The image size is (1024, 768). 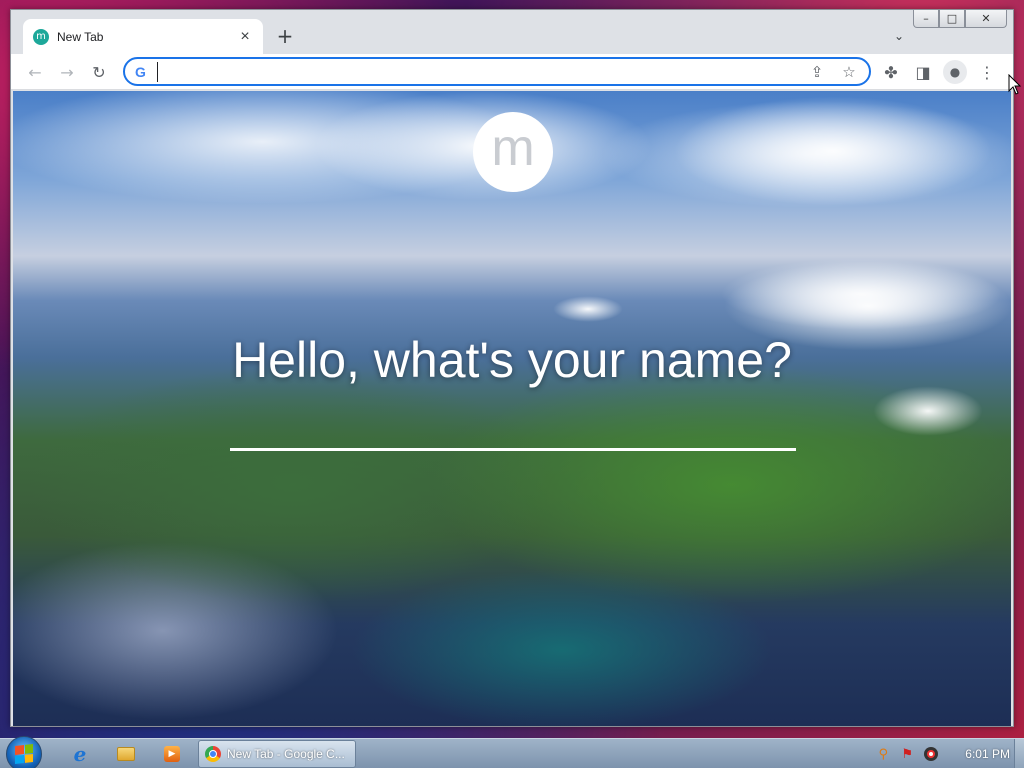 I want to click on tab-strip: m New Tab × + ⌄, so click(x=512, y=32).